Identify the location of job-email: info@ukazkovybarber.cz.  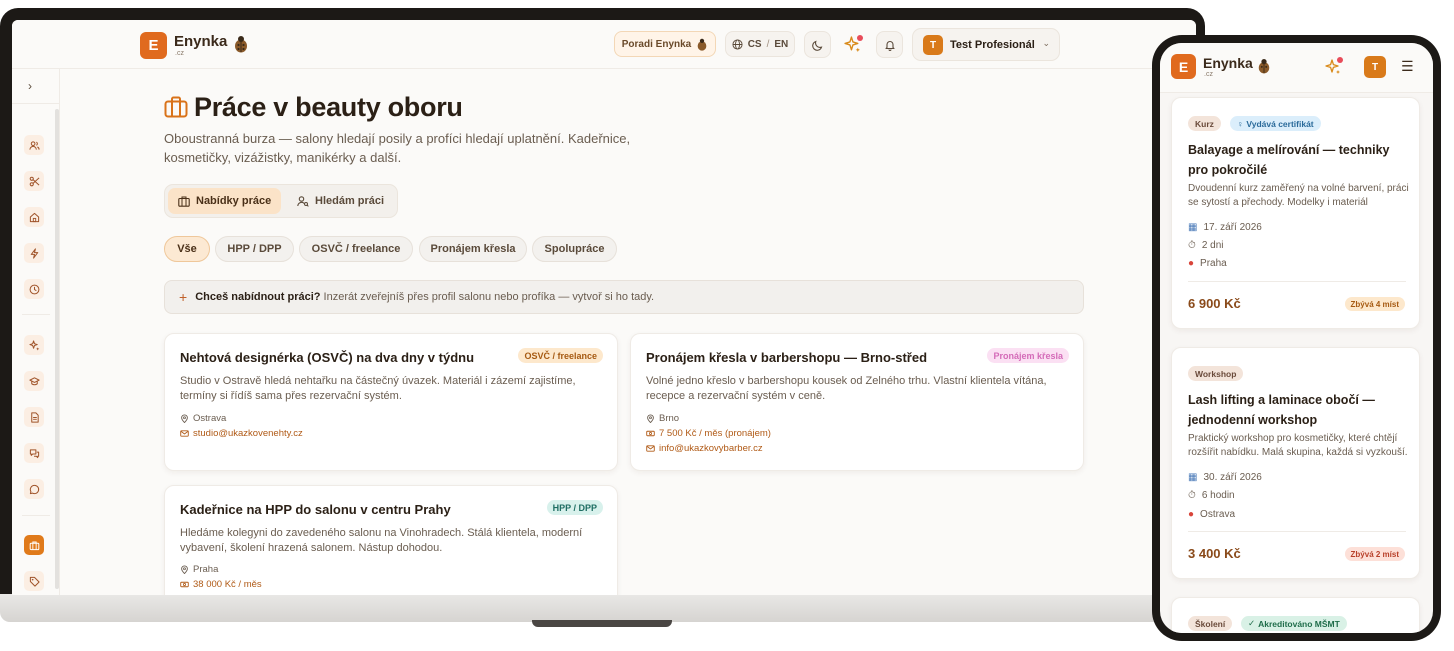
(704, 448).